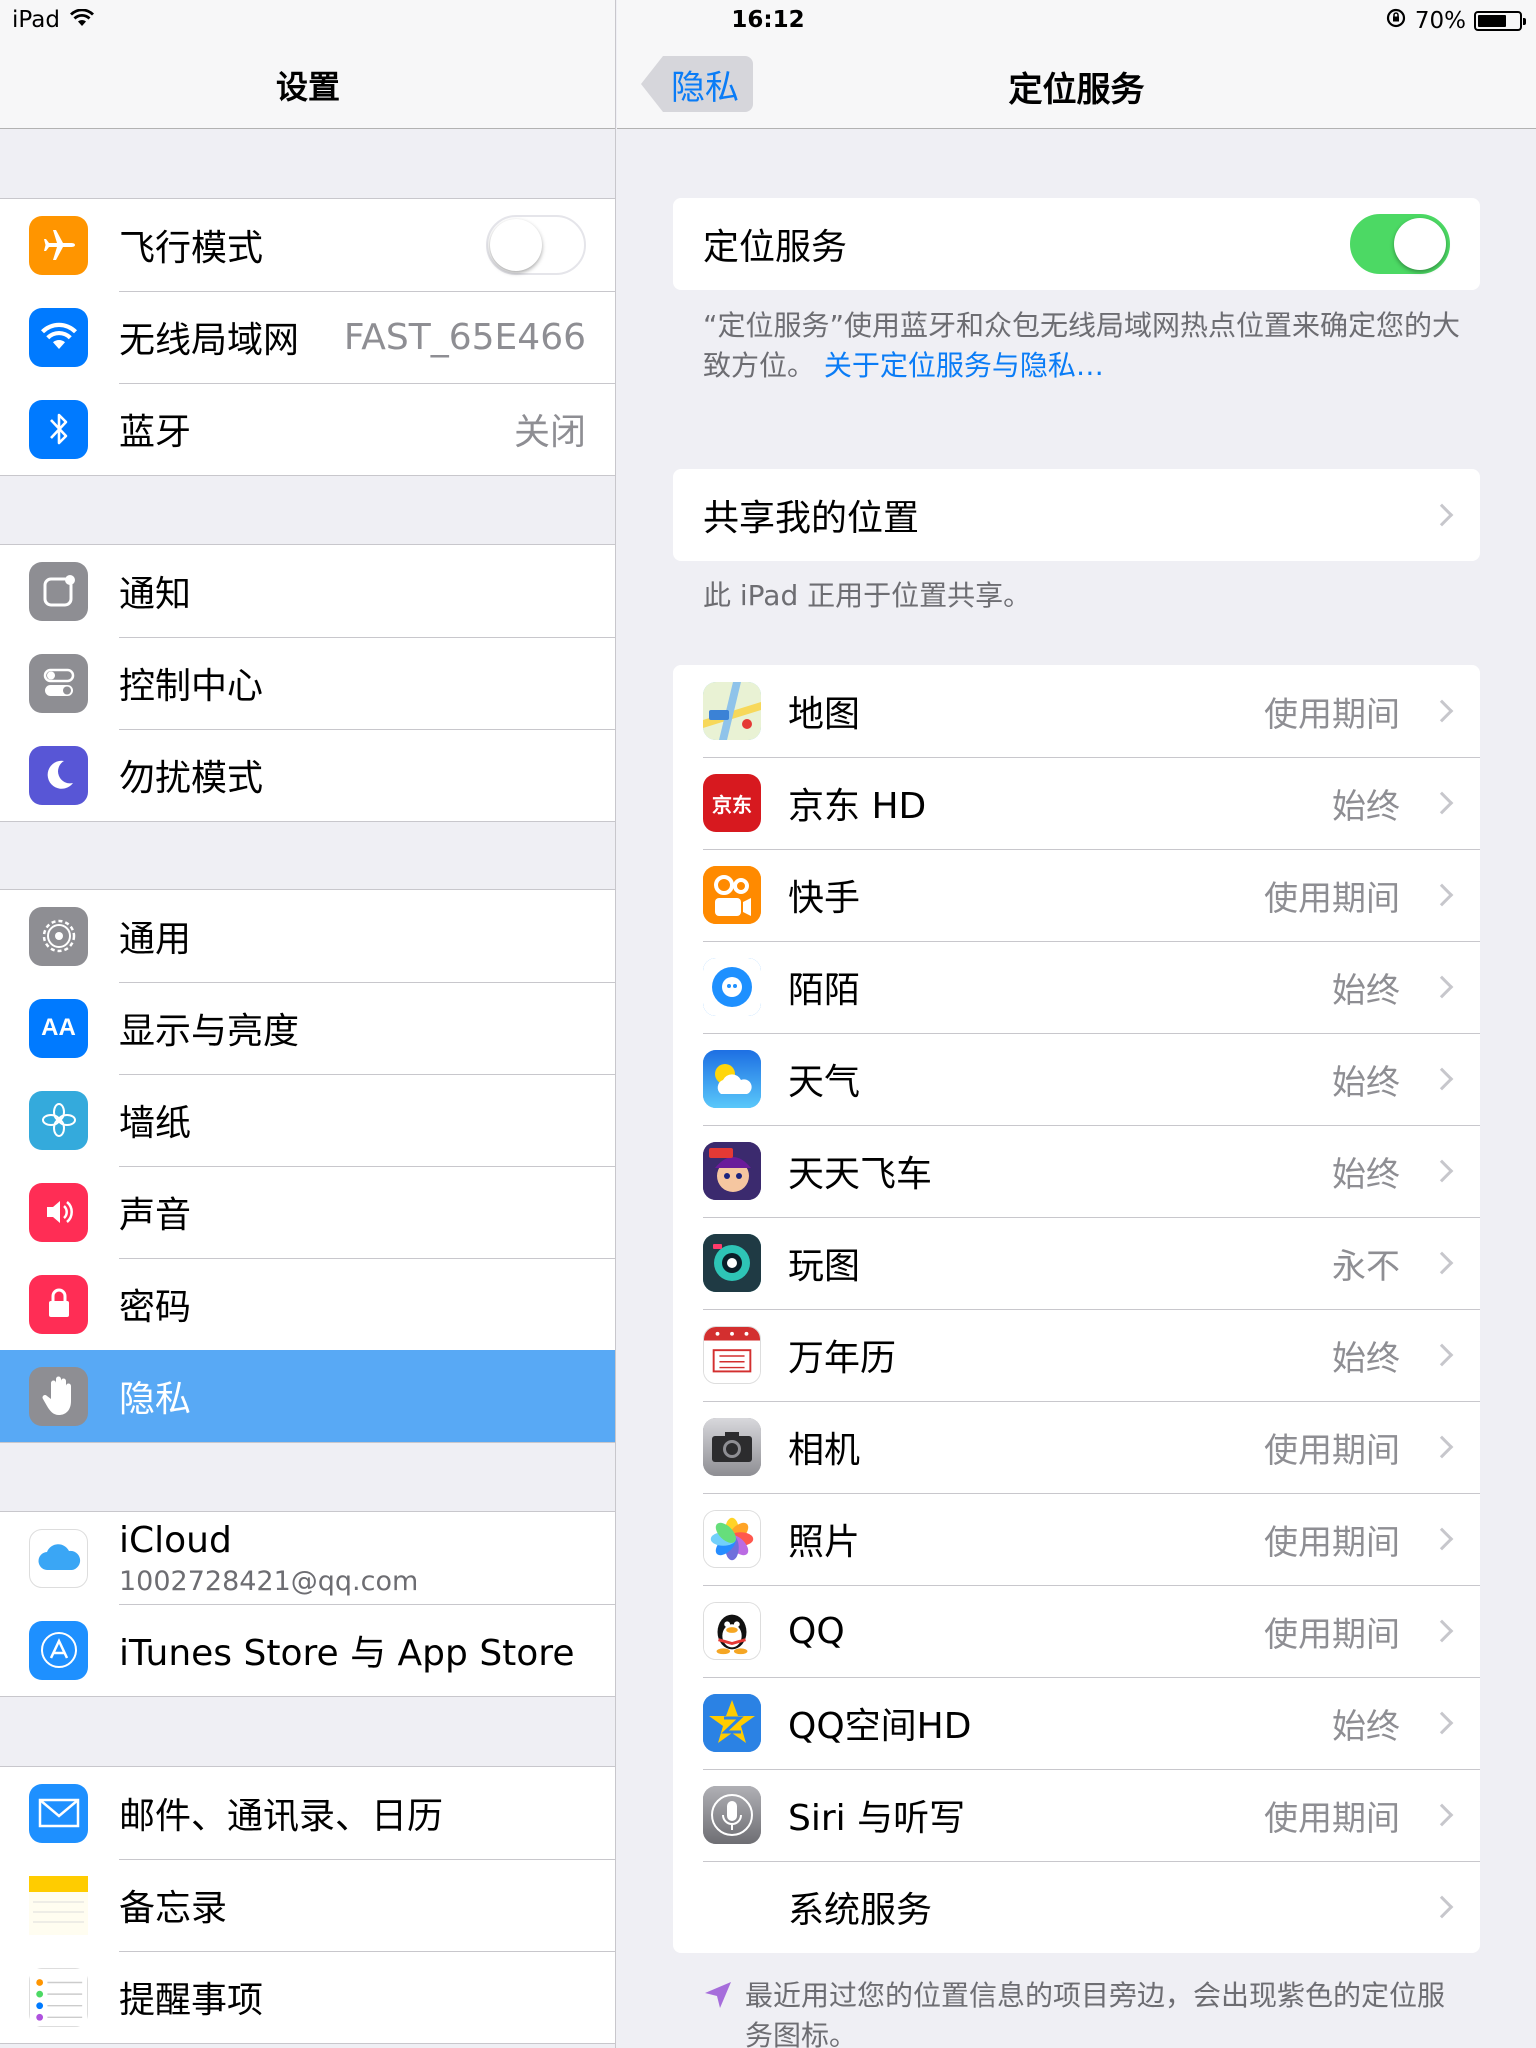 The image size is (1536, 2048). I want to click on sidebar-item-wifi: 无线局域网 FAST_65E466, so click(307, 337).